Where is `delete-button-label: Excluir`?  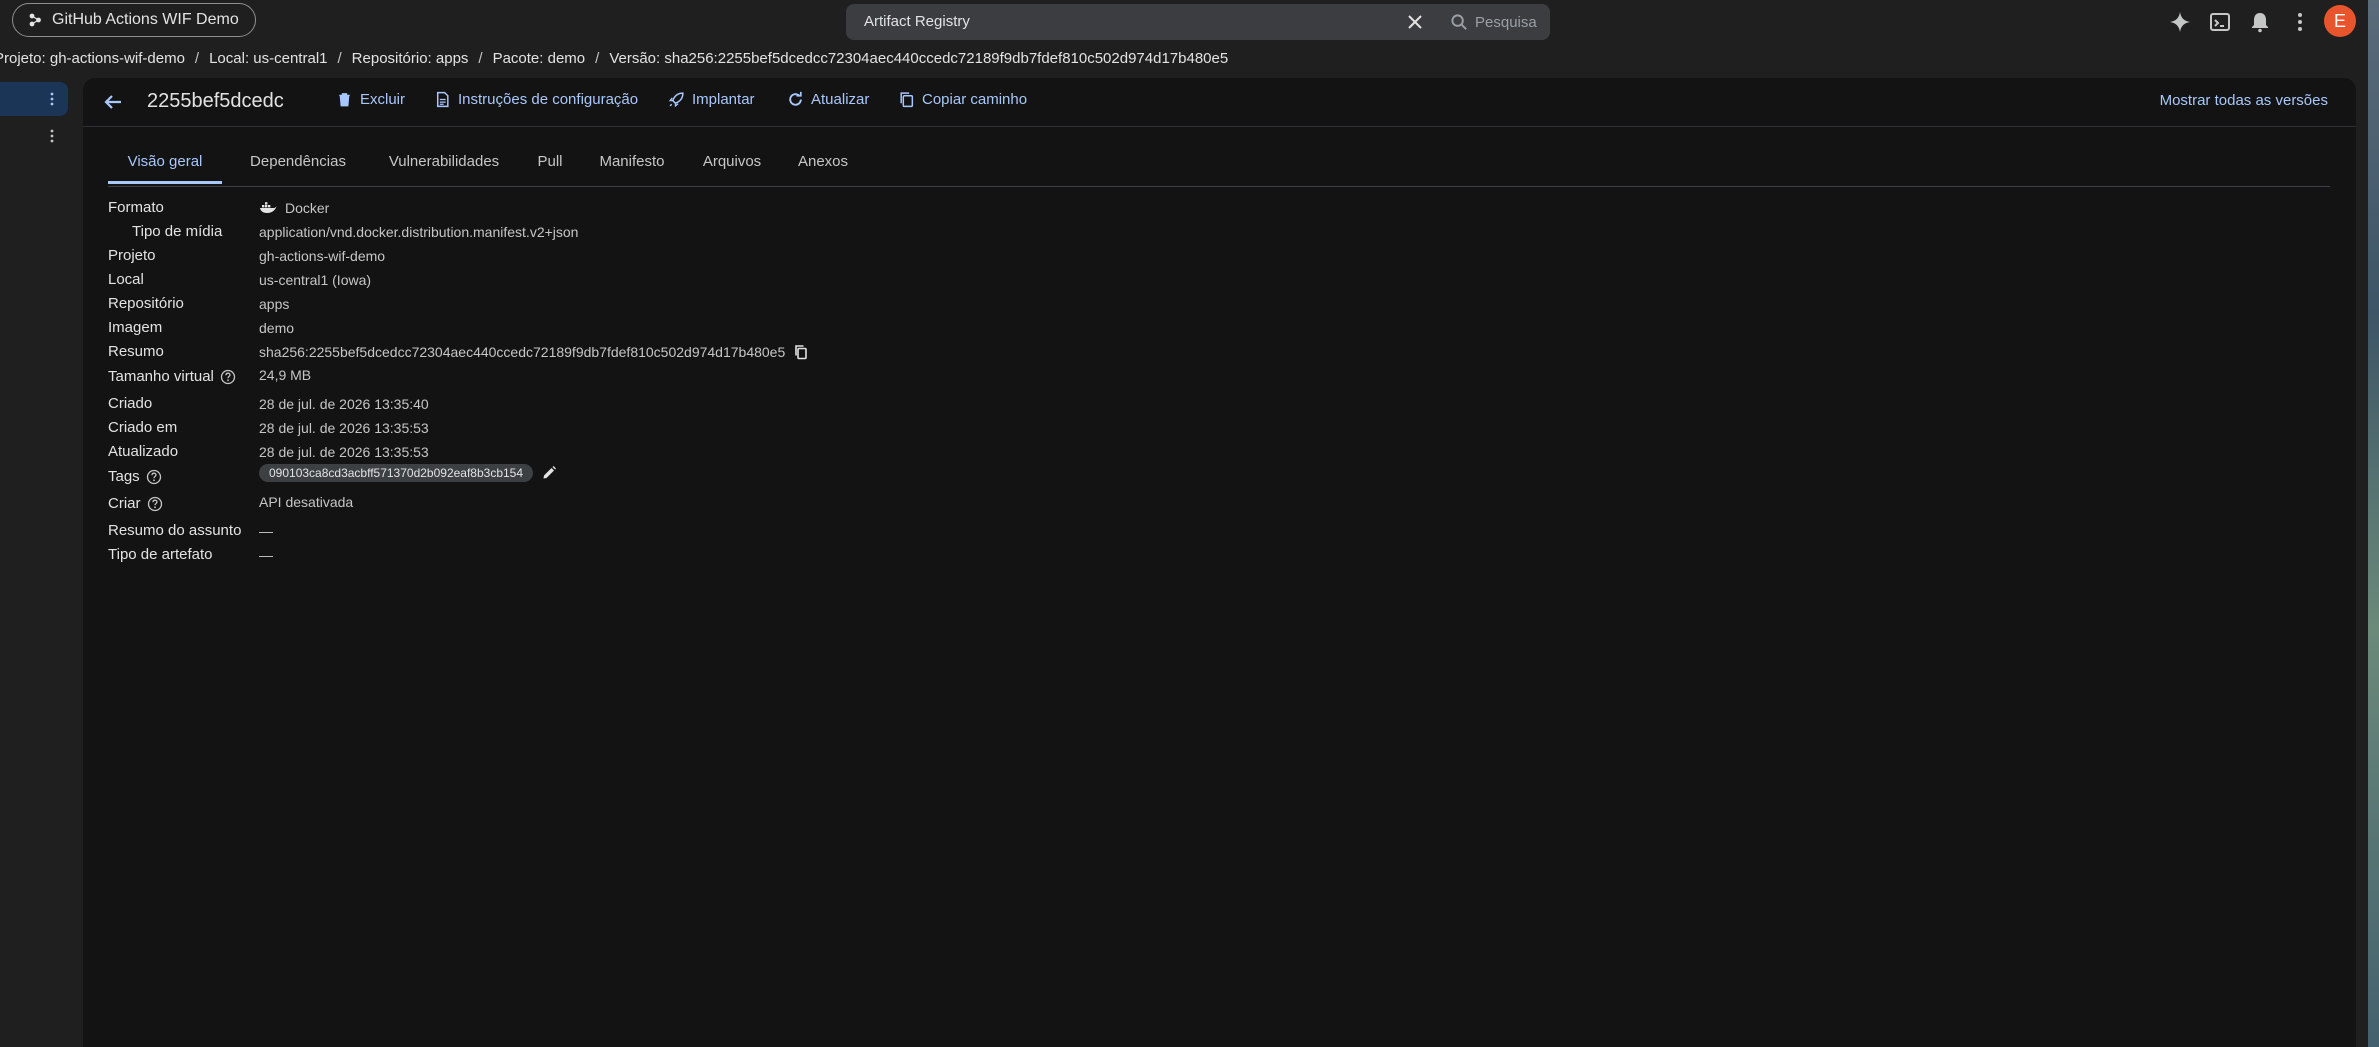
delete-button-label: Excluir is located at coordinates (383, 99).